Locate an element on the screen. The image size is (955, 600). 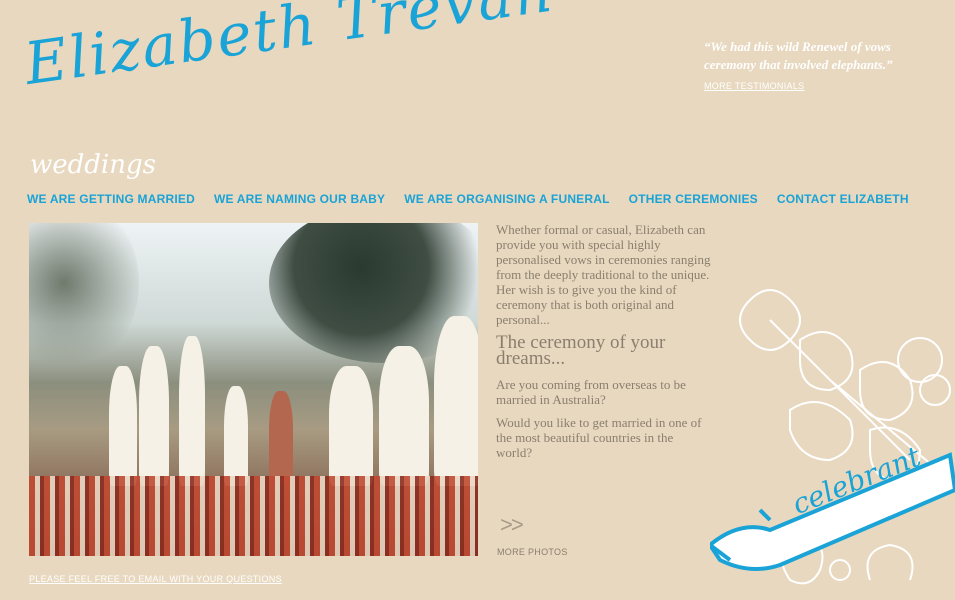
more-photos-arrow-icon: >> is located at coordinates (512, 525).